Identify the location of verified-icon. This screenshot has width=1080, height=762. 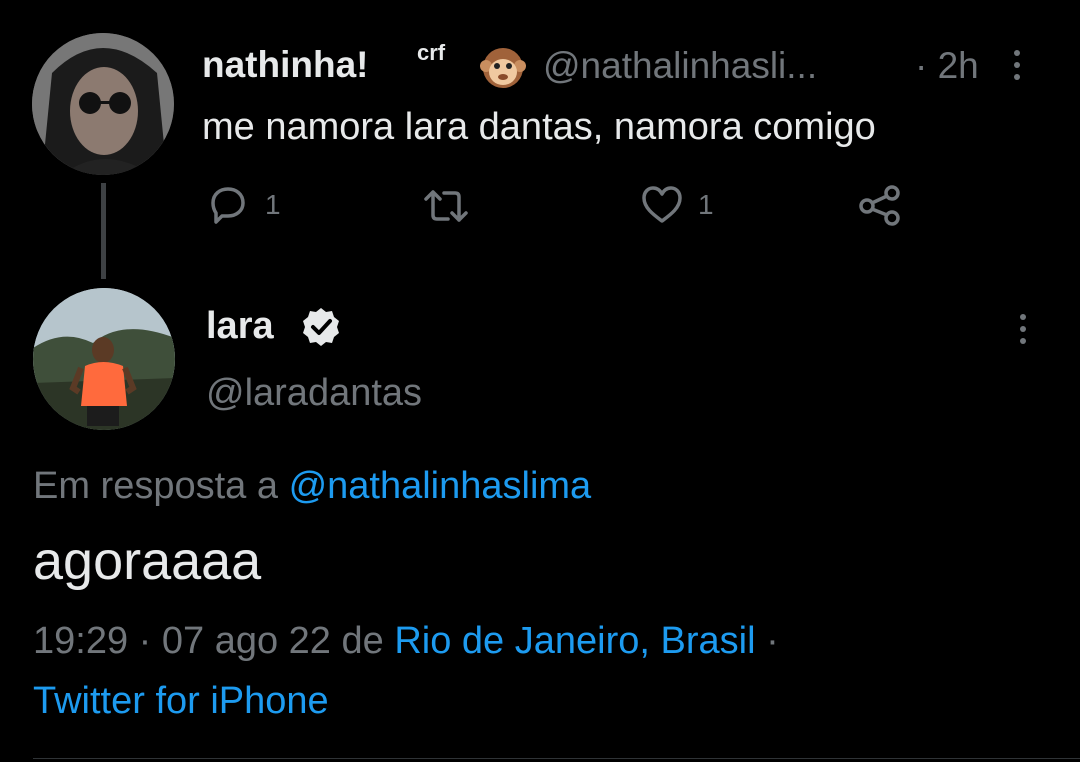
(321, 327).